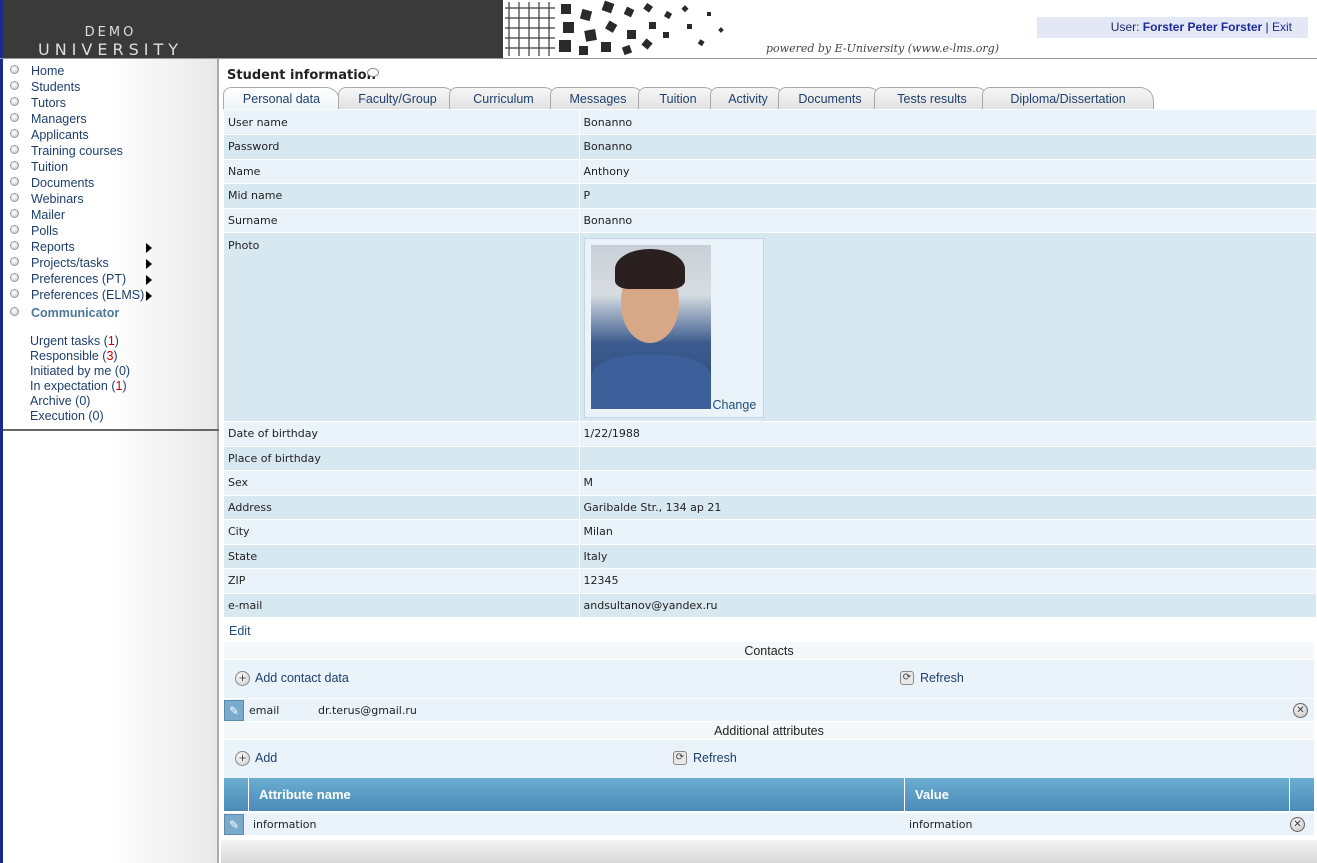  Describe the element at coordinates (942, 678) in the screenshot. I see `refresh-label: Refresh` at that location.